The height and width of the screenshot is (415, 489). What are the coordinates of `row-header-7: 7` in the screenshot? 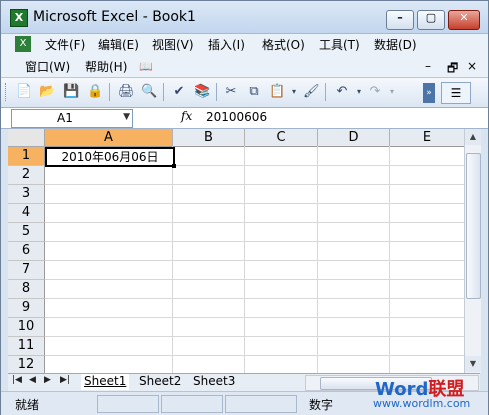 It's located at (26, 270).